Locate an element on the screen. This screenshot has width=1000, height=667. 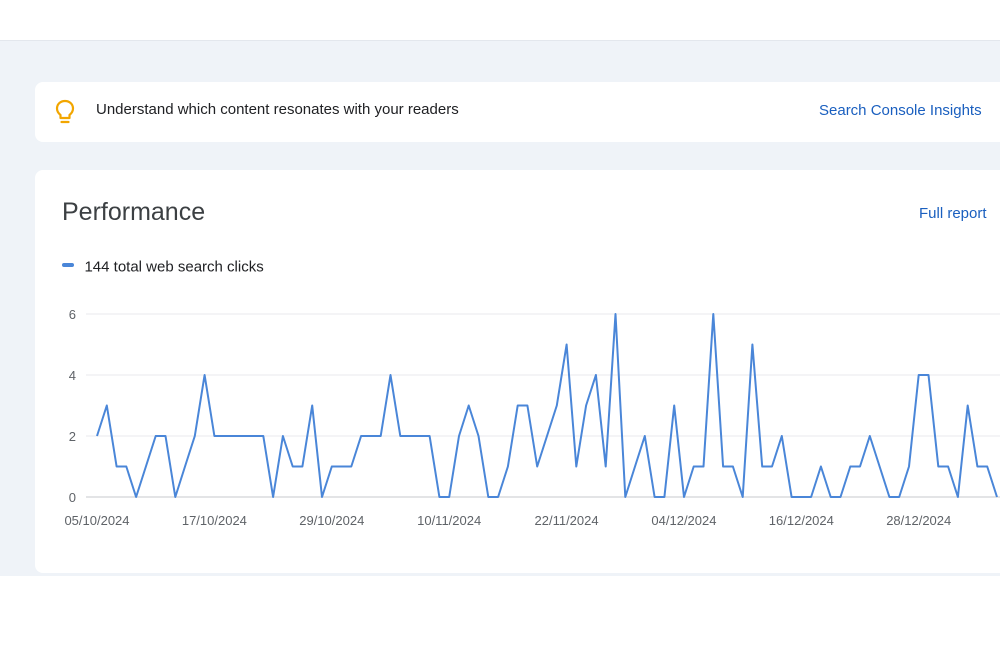
search-console-insights-link: Search Console Insights is located at coordinates (900, 110).